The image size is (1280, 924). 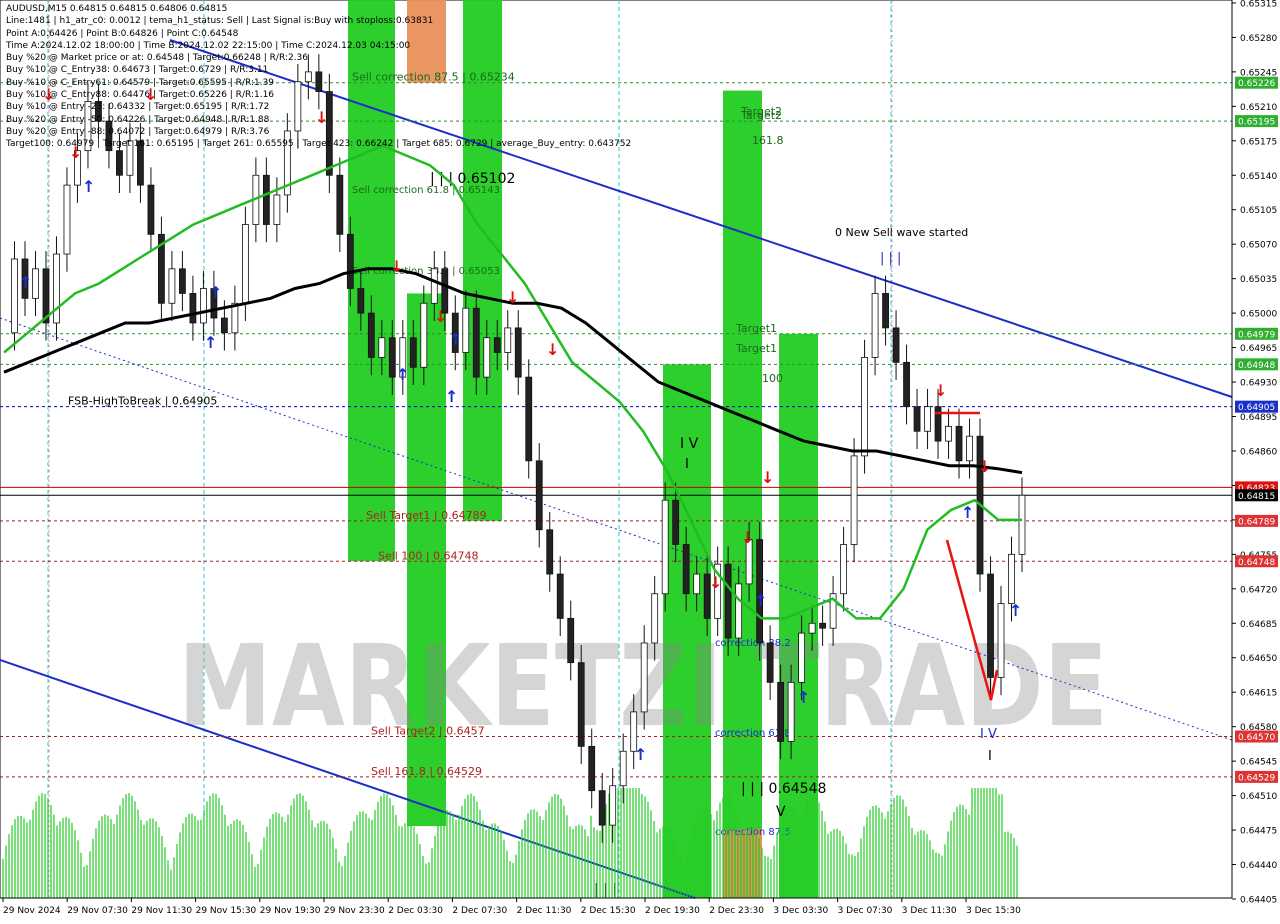 What do you see at coordinates (689, 444) in the screenshot?
I see `chart-annotation: I V` at bounding box center [689, 444].